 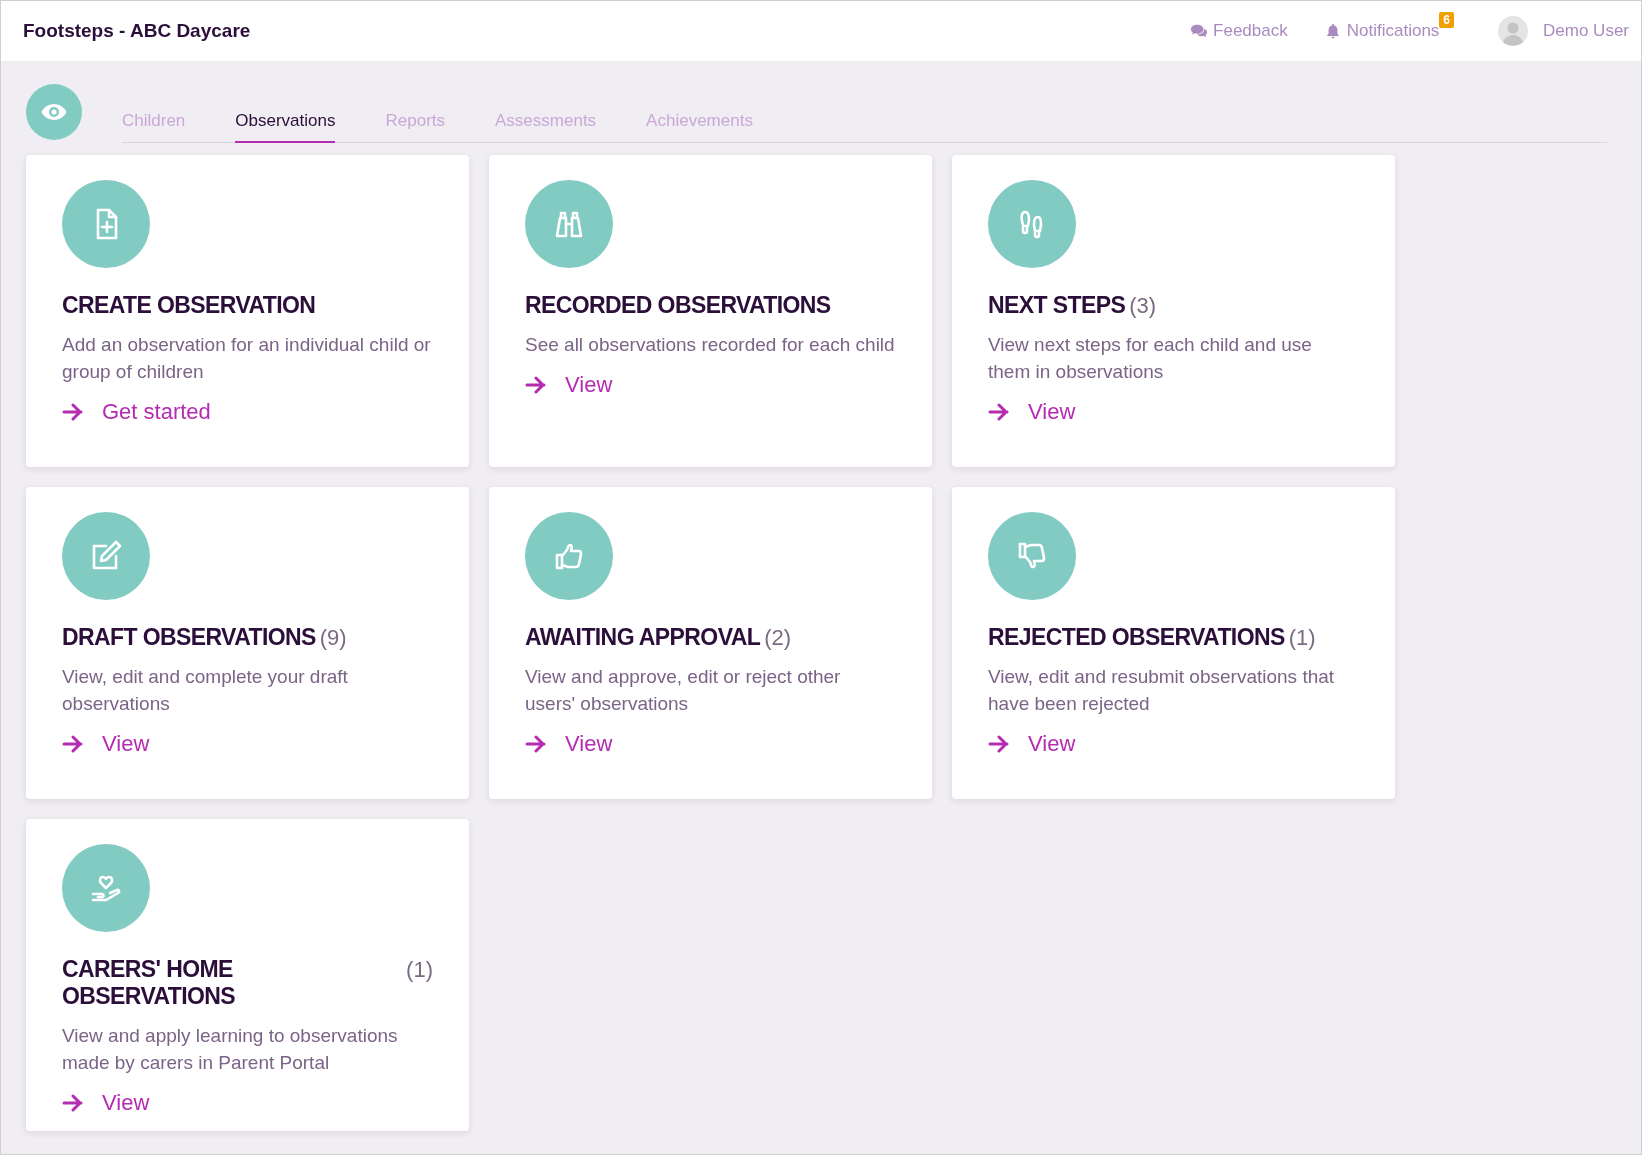 I want to click on app-title: Footsteps - ABC Daycare, so click(x=137, y=31).